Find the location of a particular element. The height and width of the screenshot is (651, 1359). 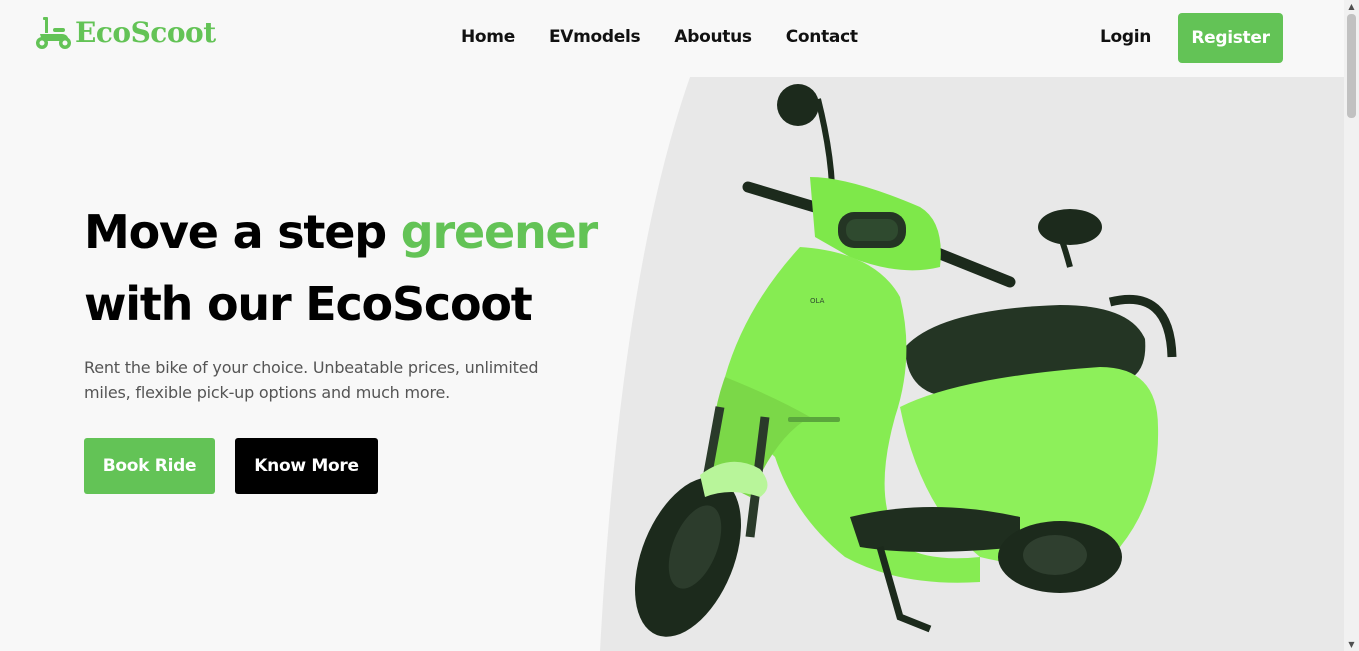

hero-heading: Move a step greener with our EcoScoot is located at coordinates (354, 268).